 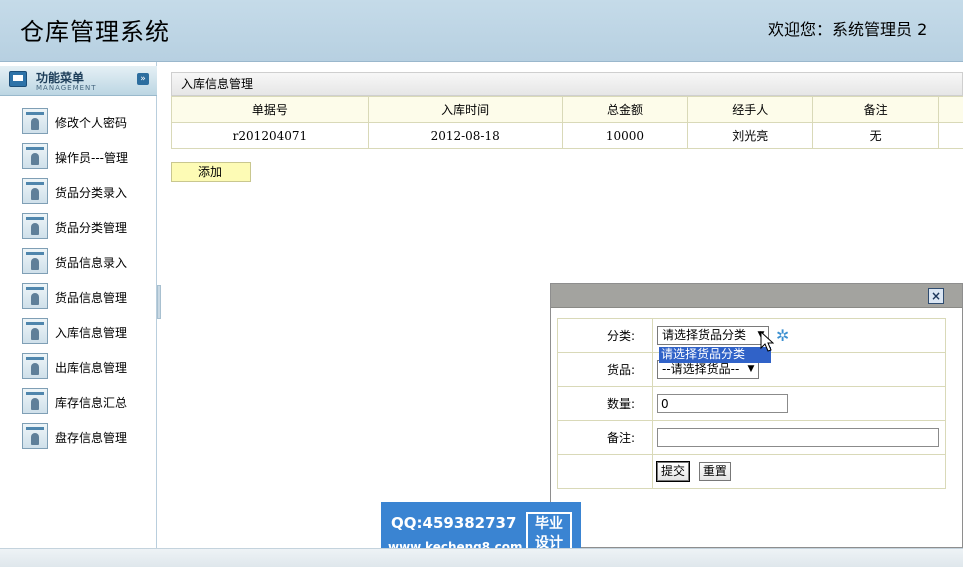 I want to click on sidebar-item-label: 修改个人密码, so click(x=91, y=123).